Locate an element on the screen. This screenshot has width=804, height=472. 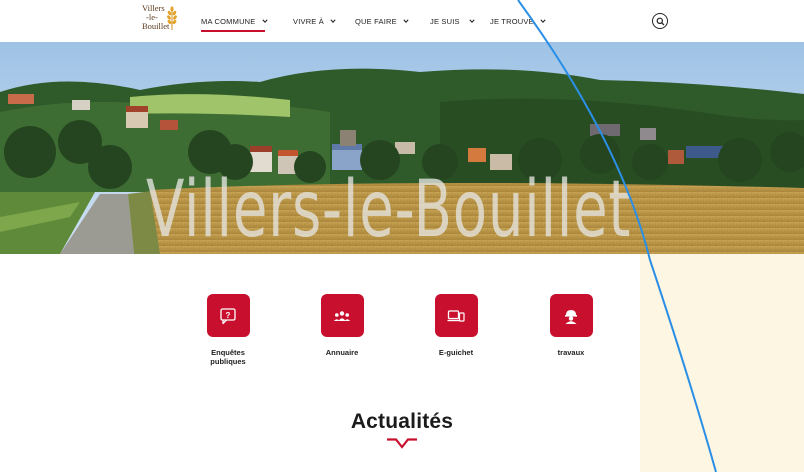
quick-link-enquetes: ? Enquêtes publiques is located at coordinates (228, 330).